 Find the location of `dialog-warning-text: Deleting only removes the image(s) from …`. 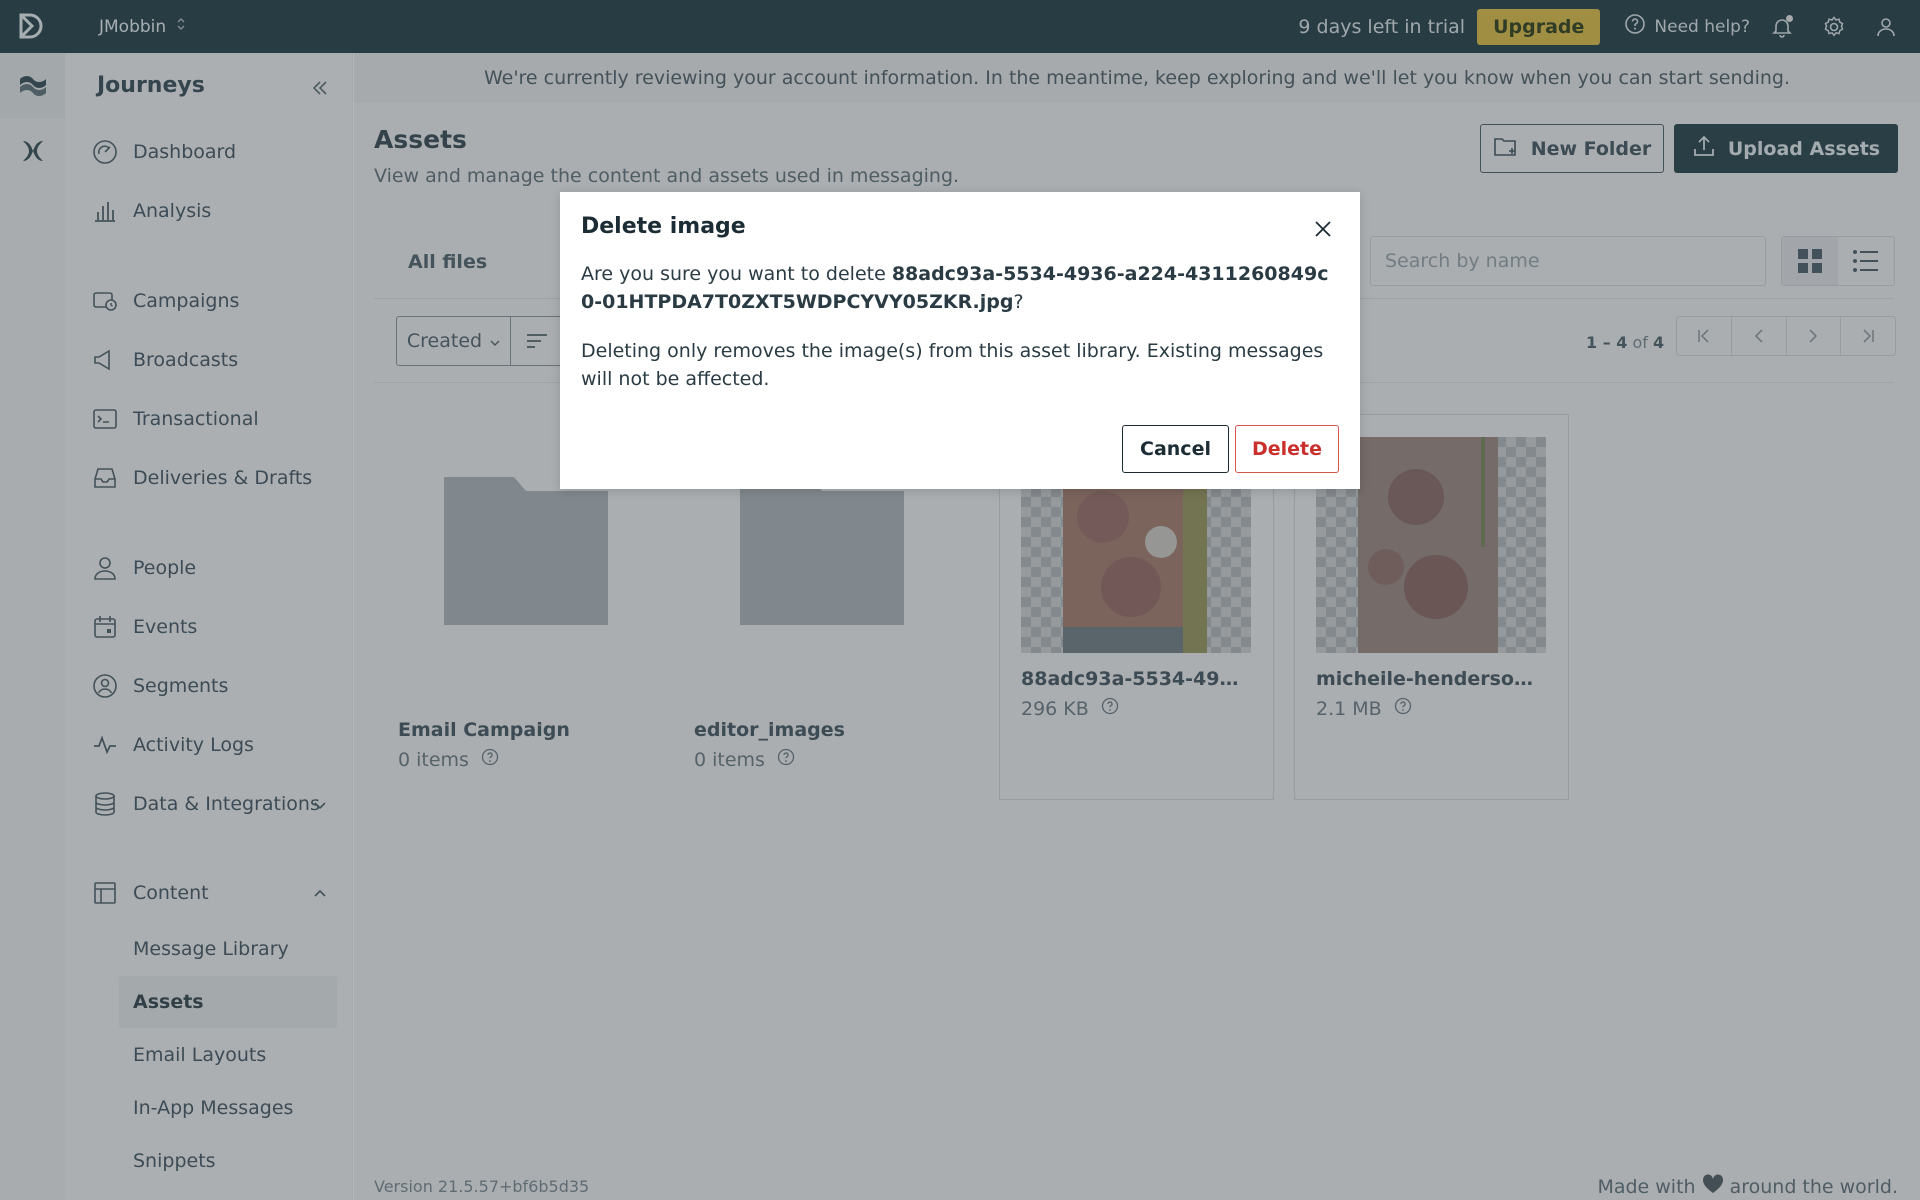

dialog-warning-text: Deleting only removes the image(s) from … is located at coordinates (952, 365).